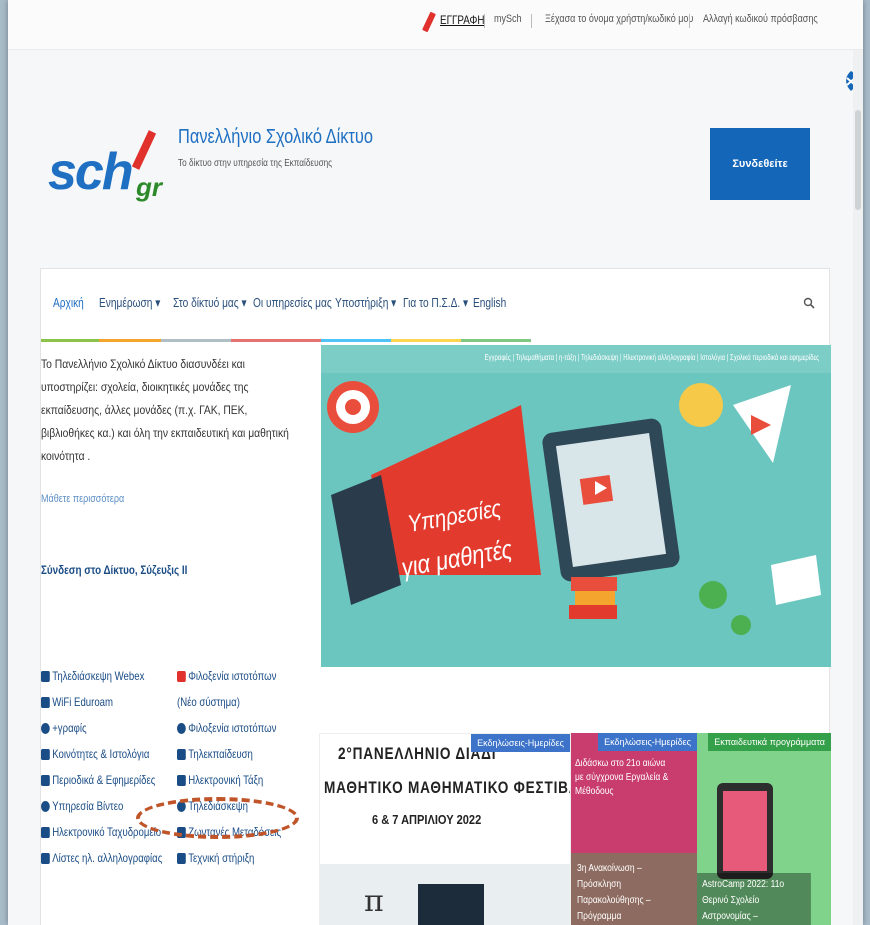  Describe the element at coordinates (114, 570) in the screenshot. I see `network-connection-link: Σύνδεση στο Δίκτυο, Σύζευξις ΙΙ` at that location.